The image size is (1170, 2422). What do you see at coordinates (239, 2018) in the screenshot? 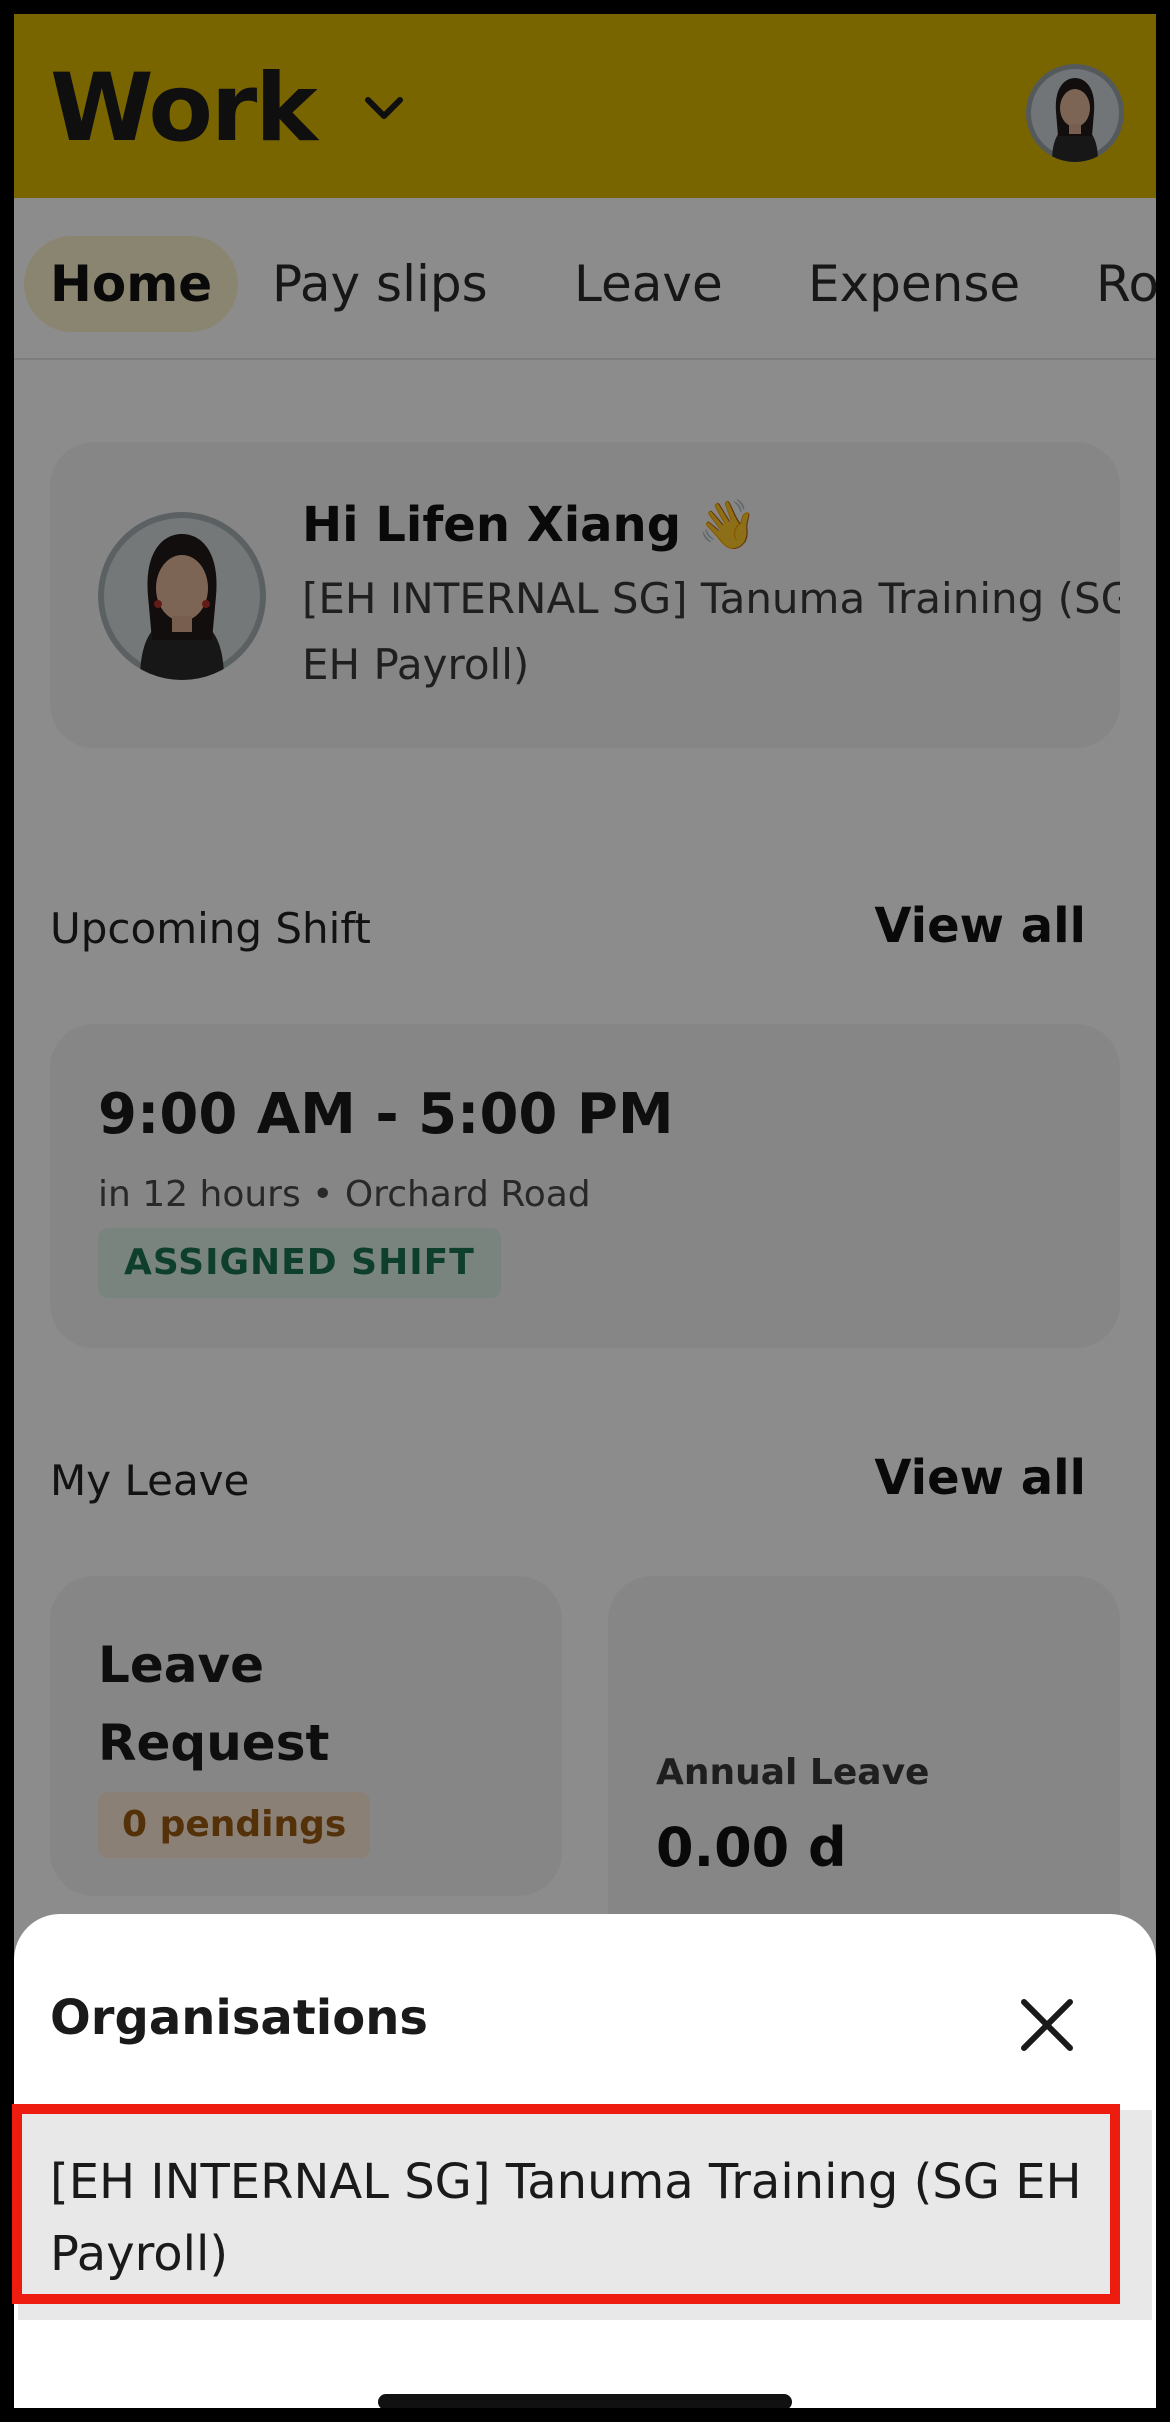
I see `sheet-title: Organisations` at bounding box center [239, 2018].